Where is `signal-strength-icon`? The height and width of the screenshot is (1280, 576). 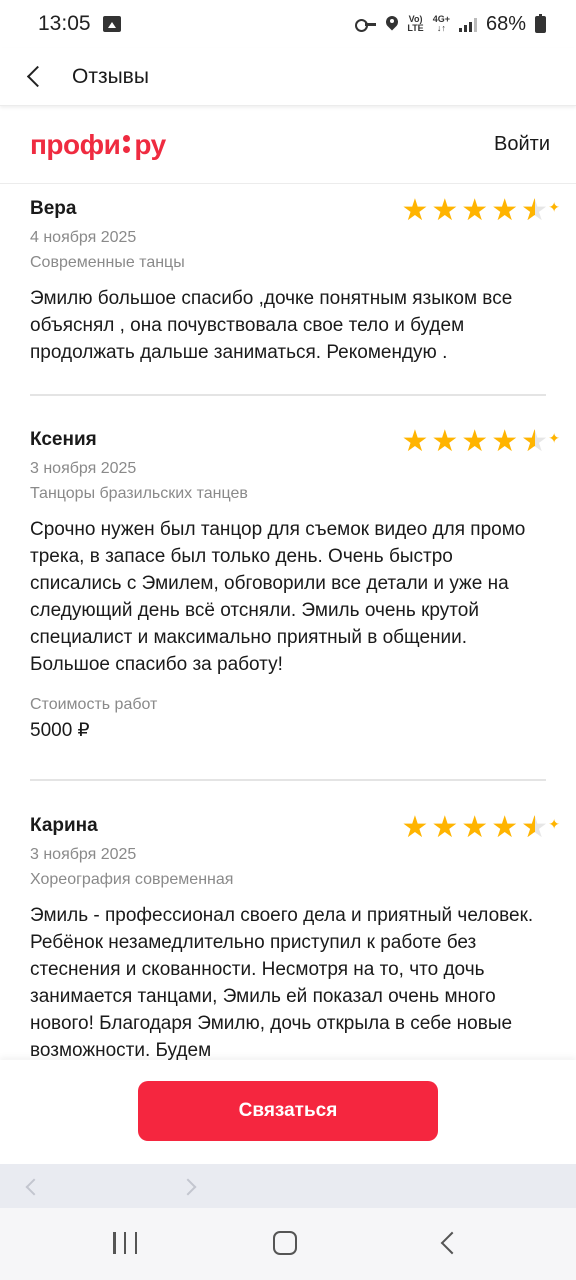 signal-strength-icon is located at coordinates (467, 24).